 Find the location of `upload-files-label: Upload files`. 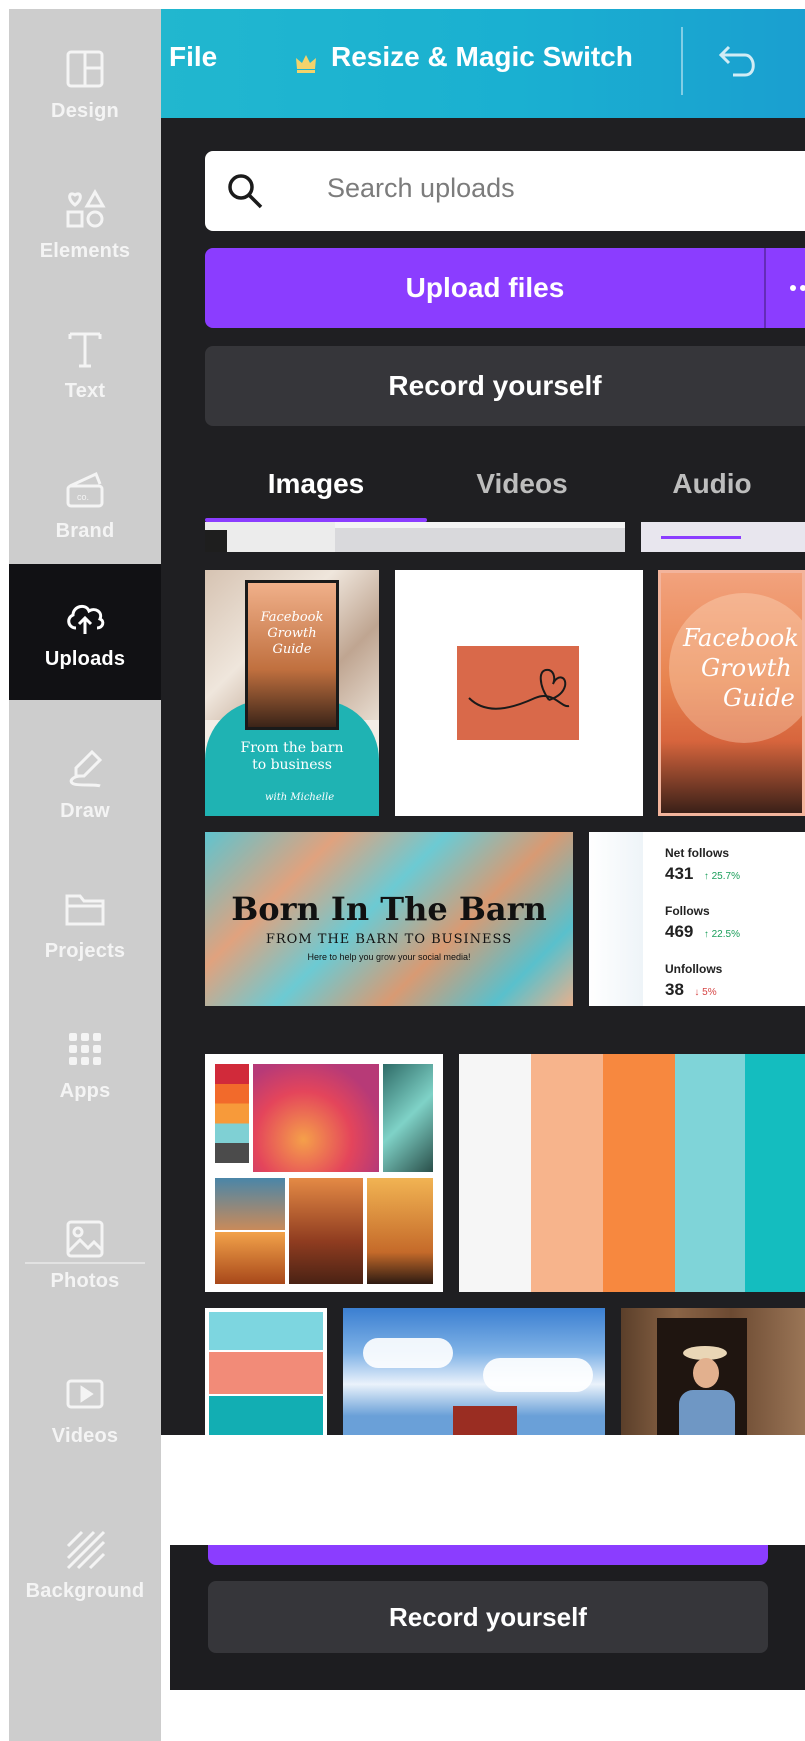

upload-files-label: Upload files is located at coordinates (485, 287).